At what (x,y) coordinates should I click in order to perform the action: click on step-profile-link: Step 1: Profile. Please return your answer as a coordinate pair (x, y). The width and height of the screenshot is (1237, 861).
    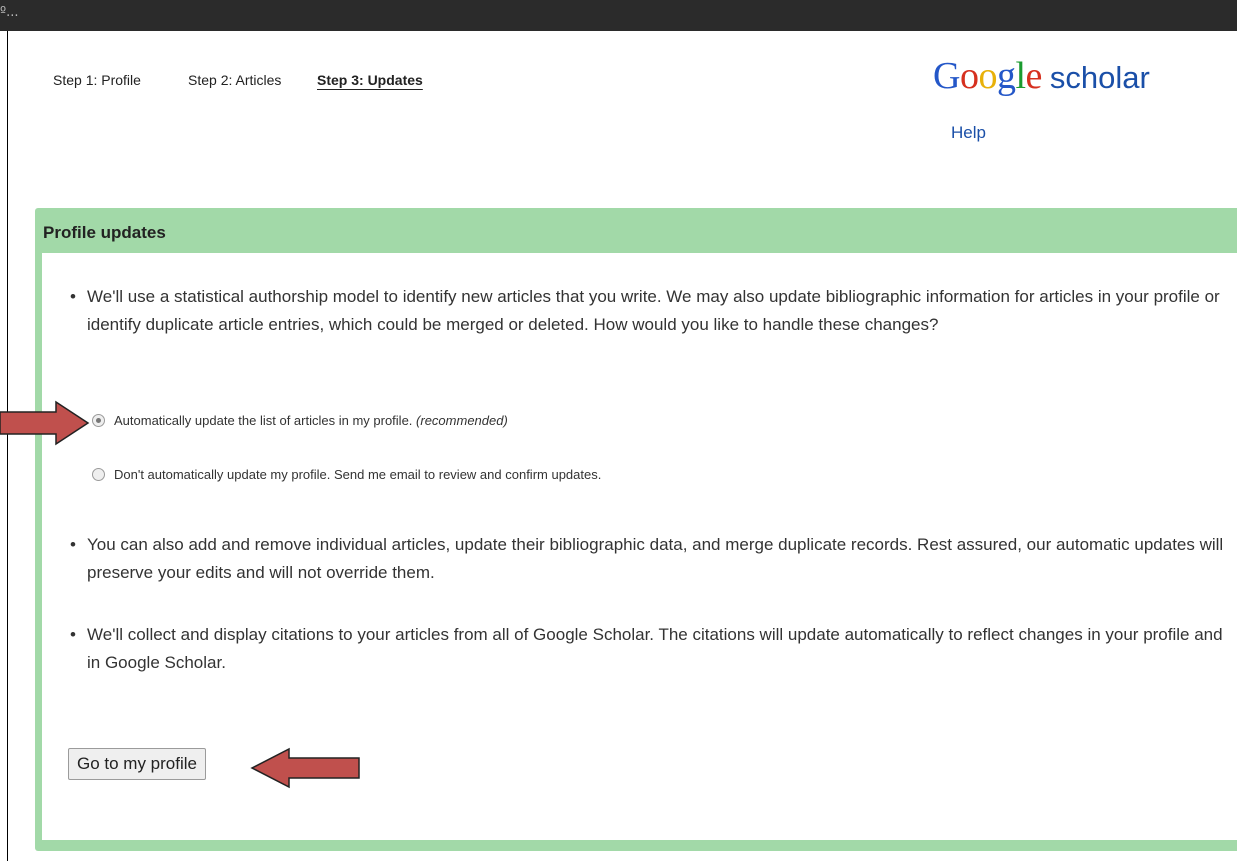
    Looking at the image, I should click on (97, 80).